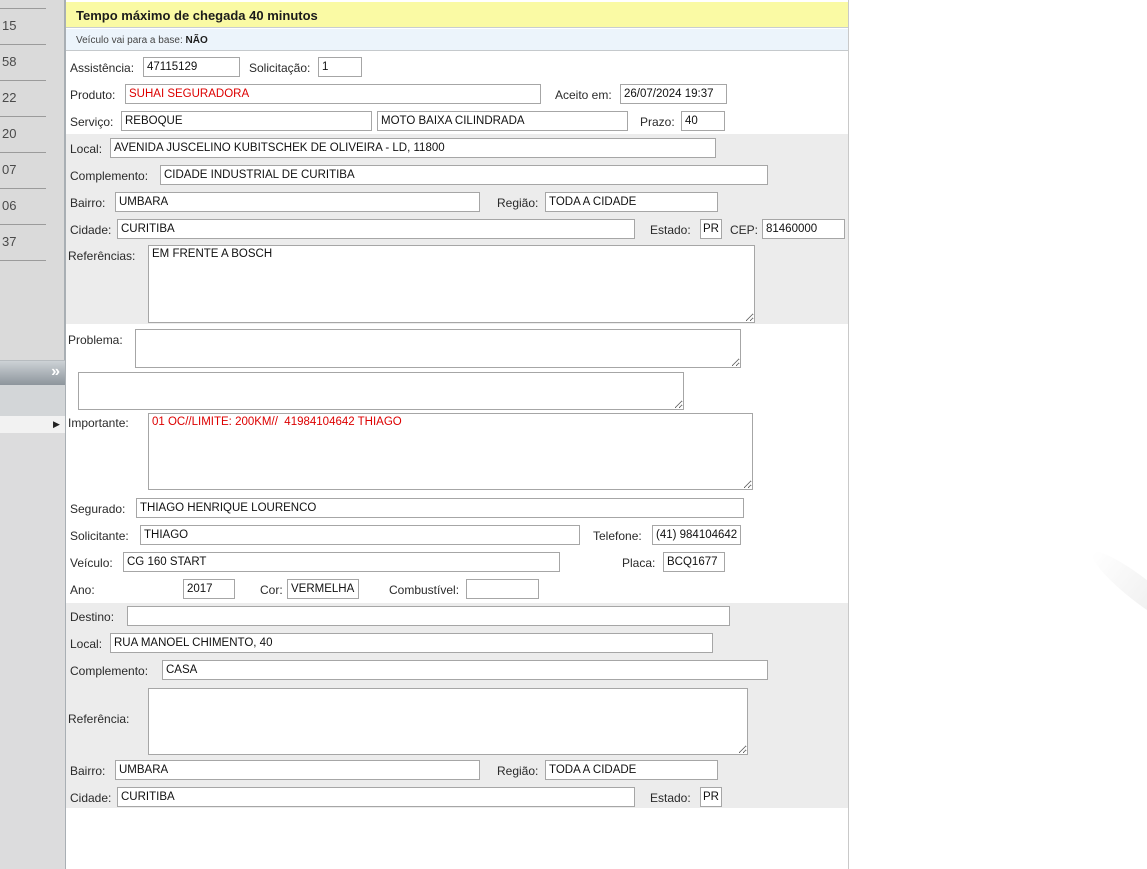 The width and height of the screenshot is (1147, 869). What do you see at coordinates (32, 424) in the screenshot?
I see `sidebar-expand-strip: ▶` at bounding box center [32, 424].